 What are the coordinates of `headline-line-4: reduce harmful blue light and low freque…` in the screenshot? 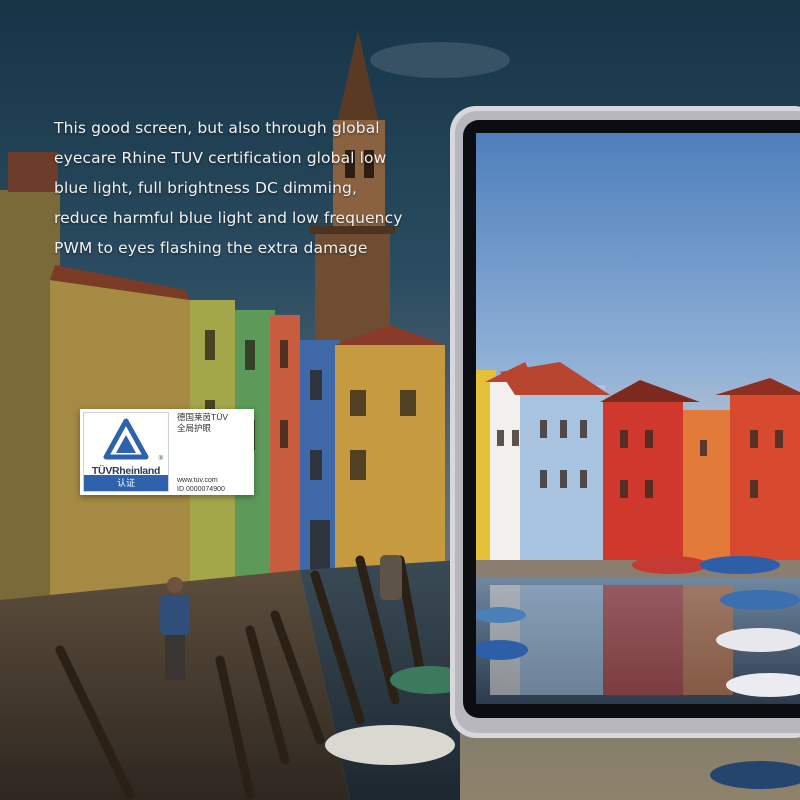 It's located at (228, 218).